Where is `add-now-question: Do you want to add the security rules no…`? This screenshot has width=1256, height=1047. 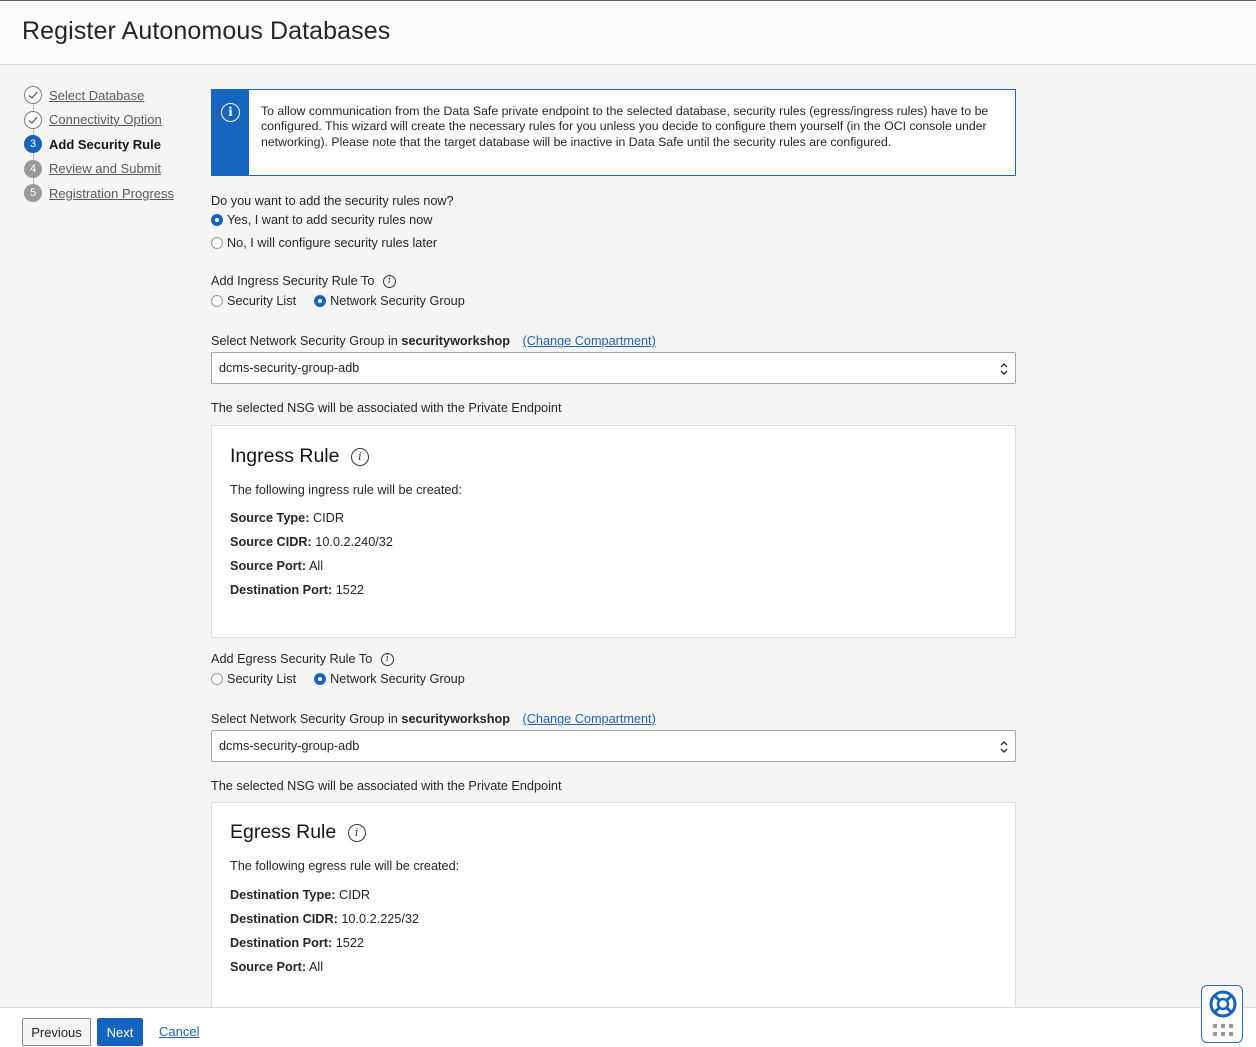
add-now-question: Do you want to add the security rules no… is located at coordinates (332, 201).